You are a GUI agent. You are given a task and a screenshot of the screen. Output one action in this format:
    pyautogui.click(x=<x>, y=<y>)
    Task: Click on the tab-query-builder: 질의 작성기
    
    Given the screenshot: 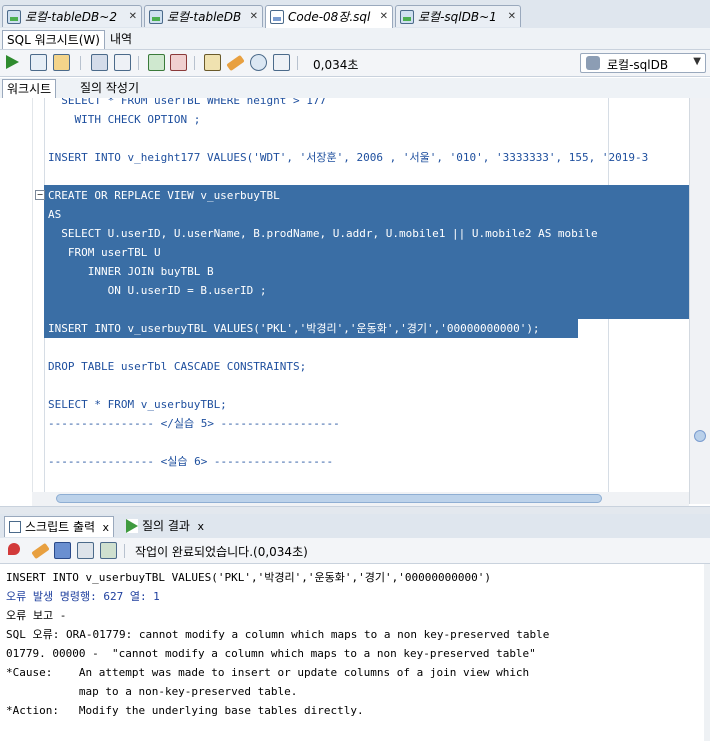 What is the action you would take?
    pyautogui.click(x=109, y=88)
    